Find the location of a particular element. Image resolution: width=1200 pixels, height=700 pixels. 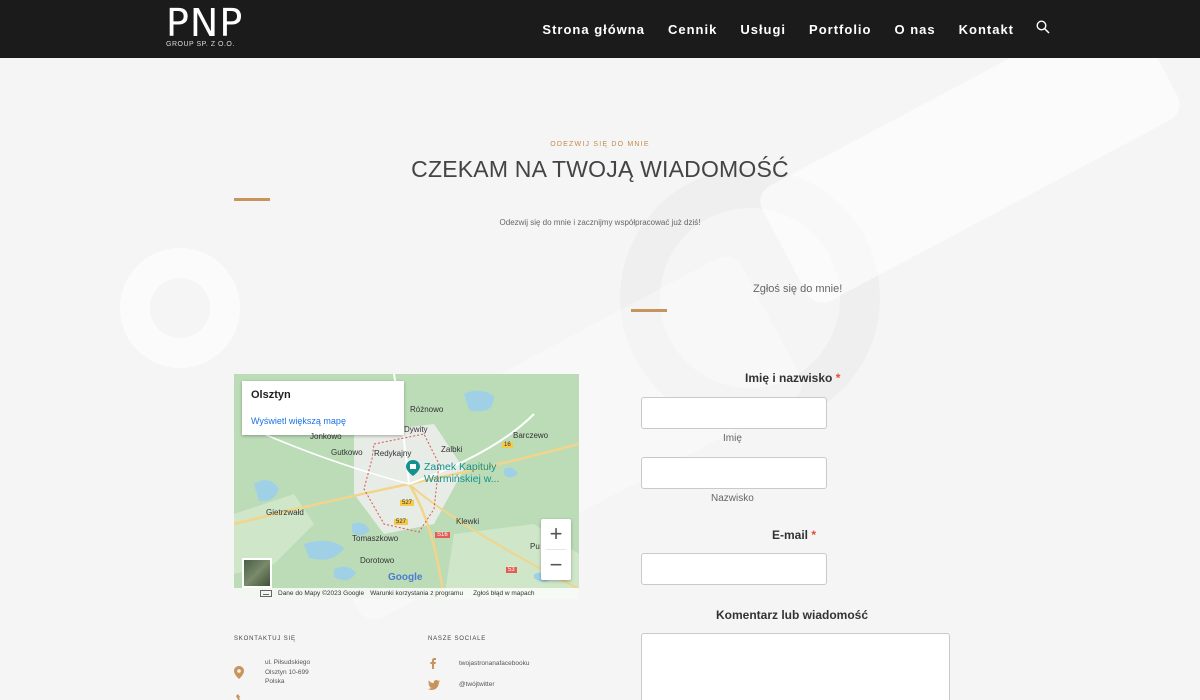

facebook-icon is located at coordinates (433, 663).